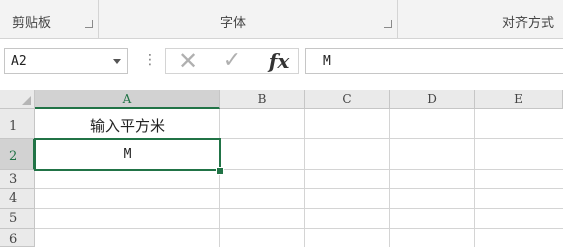  I want to click on formula-bar-resize-dots-icon: ⋮, so click(150, 60).